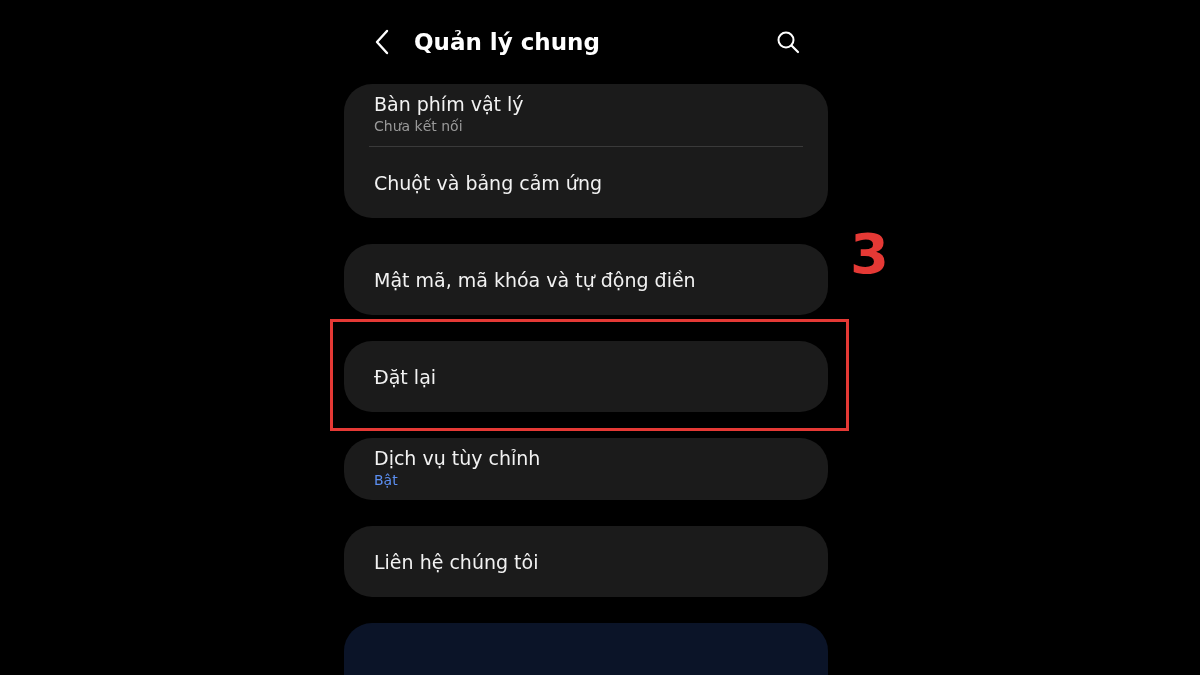 The width and height of the screenshot is (1200, 675). I want to click on settings-item: Liên hệ chúng tôi, so click(586, 561).